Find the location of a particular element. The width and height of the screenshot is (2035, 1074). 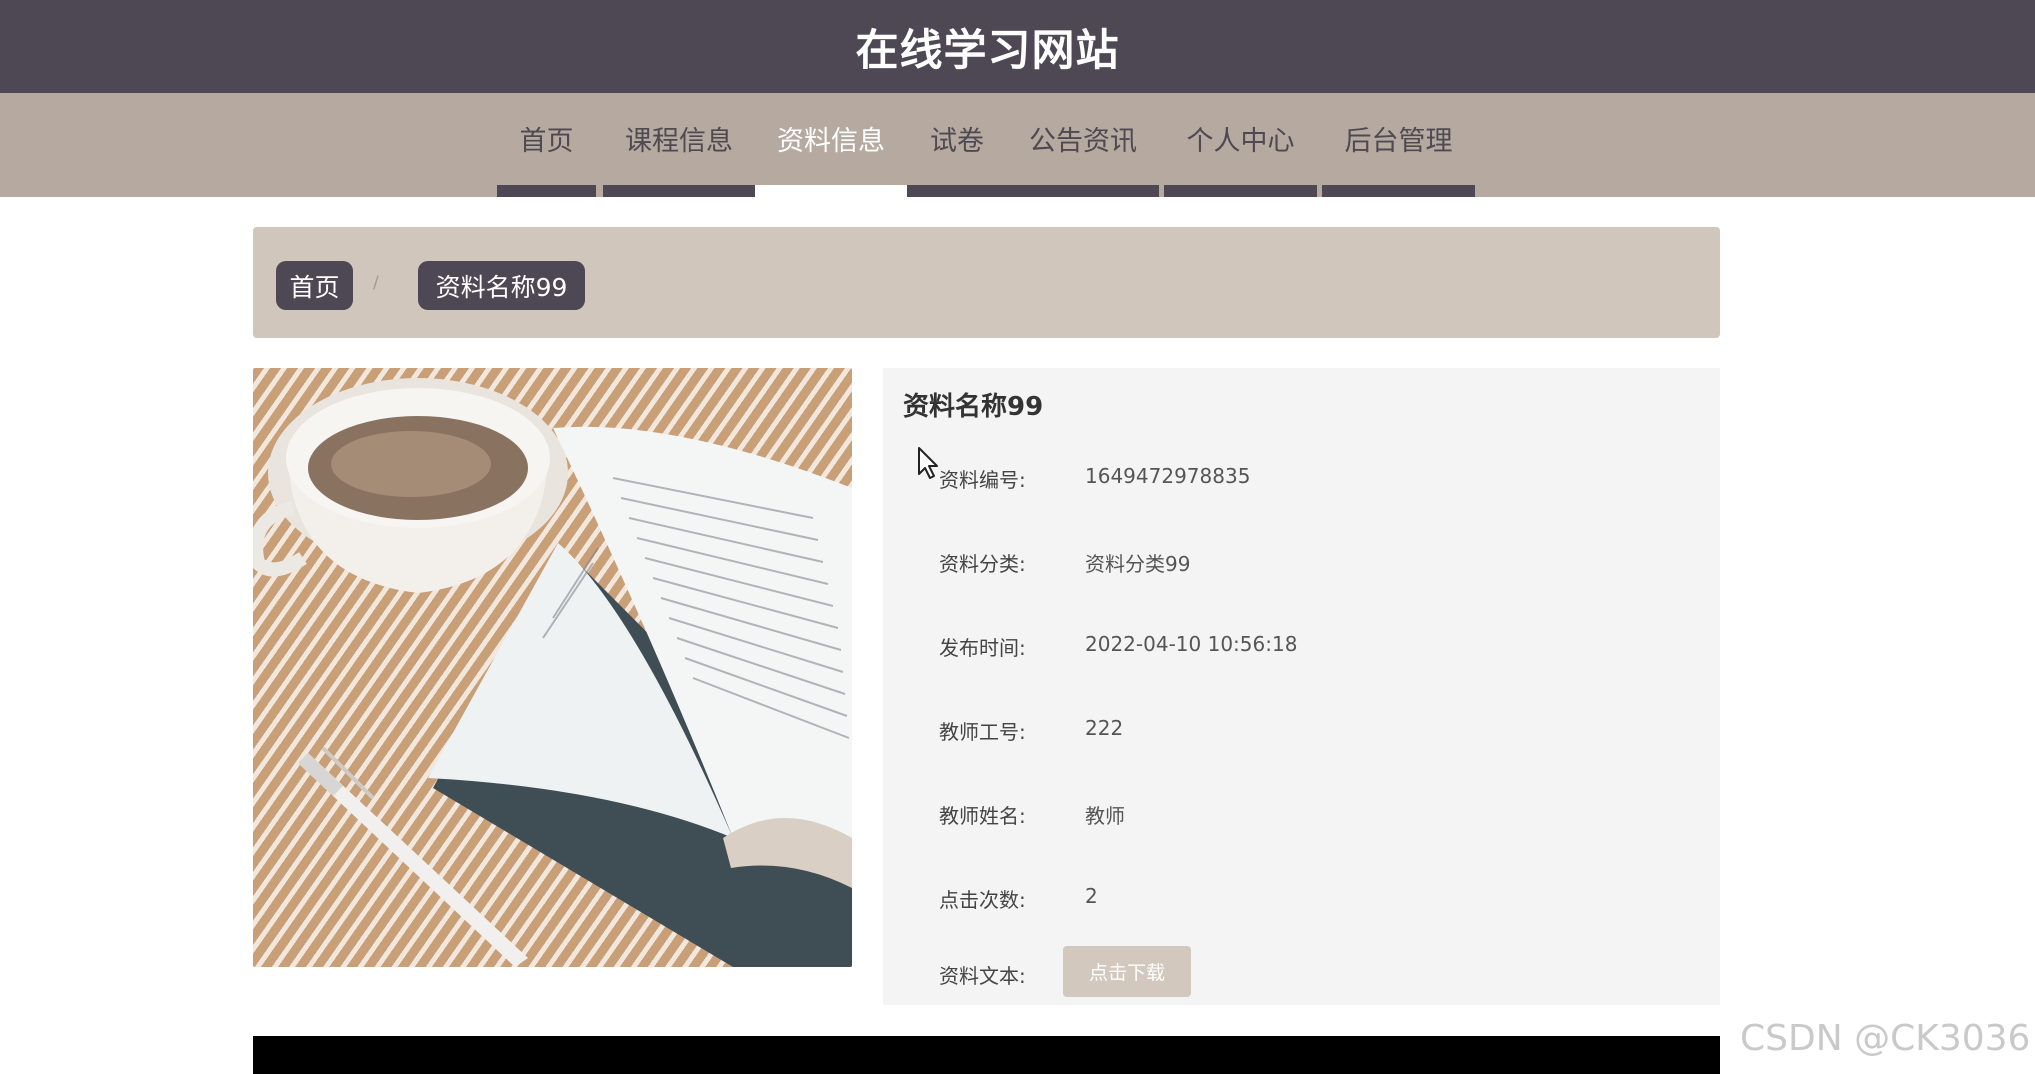

download-button: 点击下载 is located at coordinates (1127, 971).